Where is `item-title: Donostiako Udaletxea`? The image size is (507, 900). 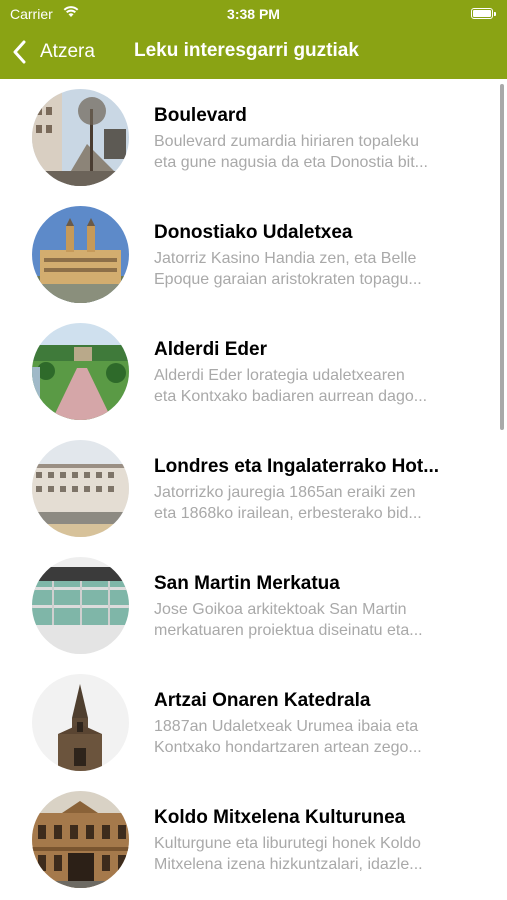
item-title: Donostiako Udaletxea is located at coordinates (253, 232).